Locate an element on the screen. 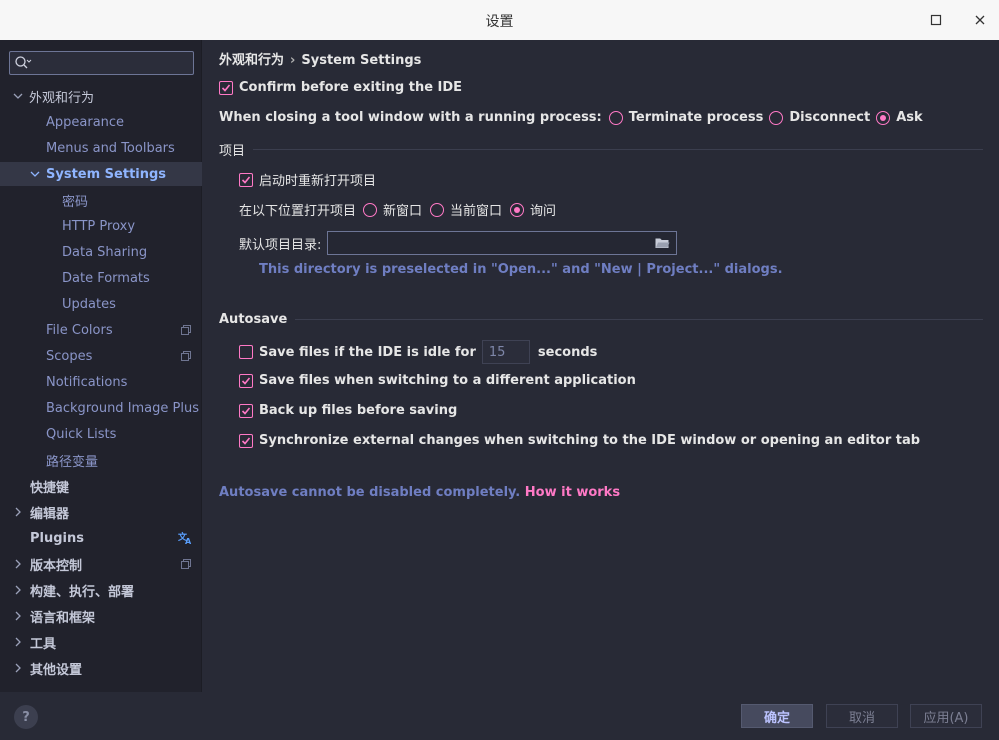 This screenshot has height=740, width=999. radio-disconnect-label: Disconnect is located at coordinates (830, 117).